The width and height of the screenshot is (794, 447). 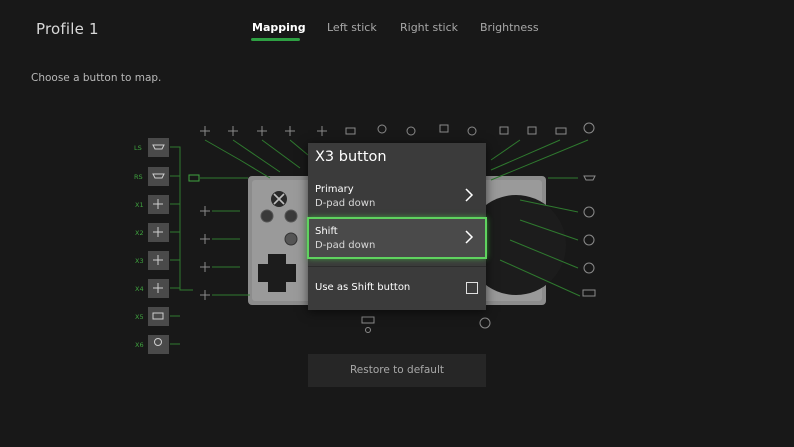 What do you see at coordinates (138, 177) in the screenshot?
I see `port-label: RS` at bounding box center [138, 177].